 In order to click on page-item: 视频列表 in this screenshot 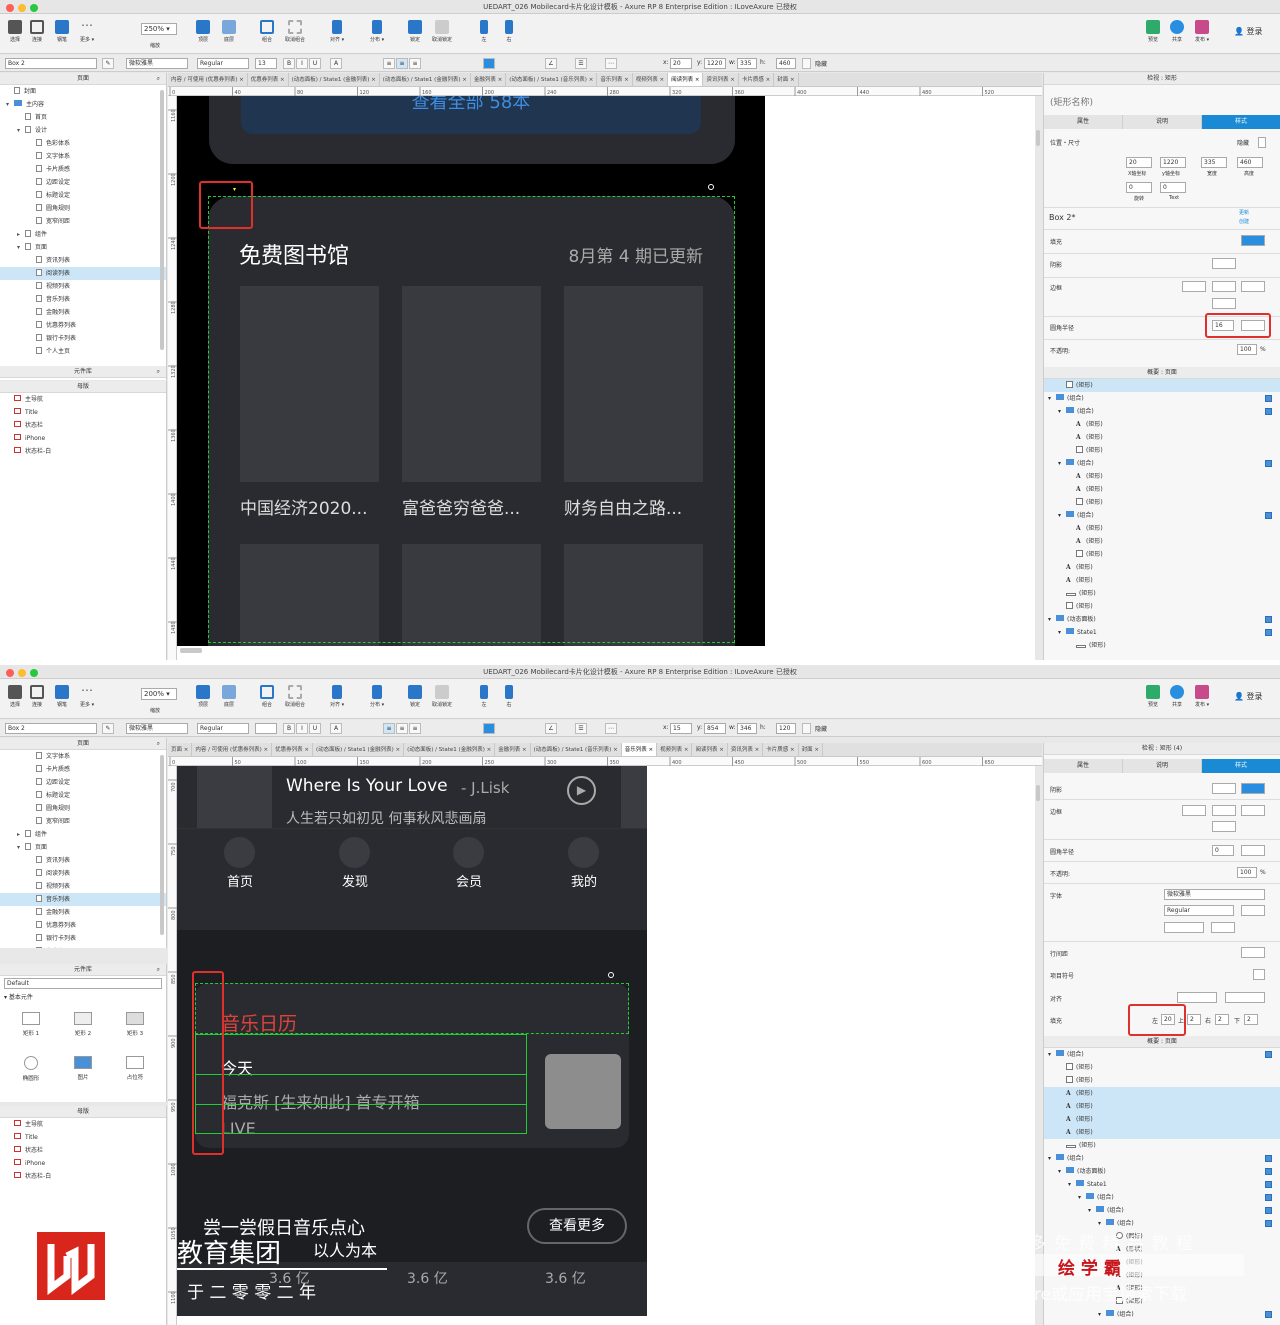, I will do `click(83, 886)`.